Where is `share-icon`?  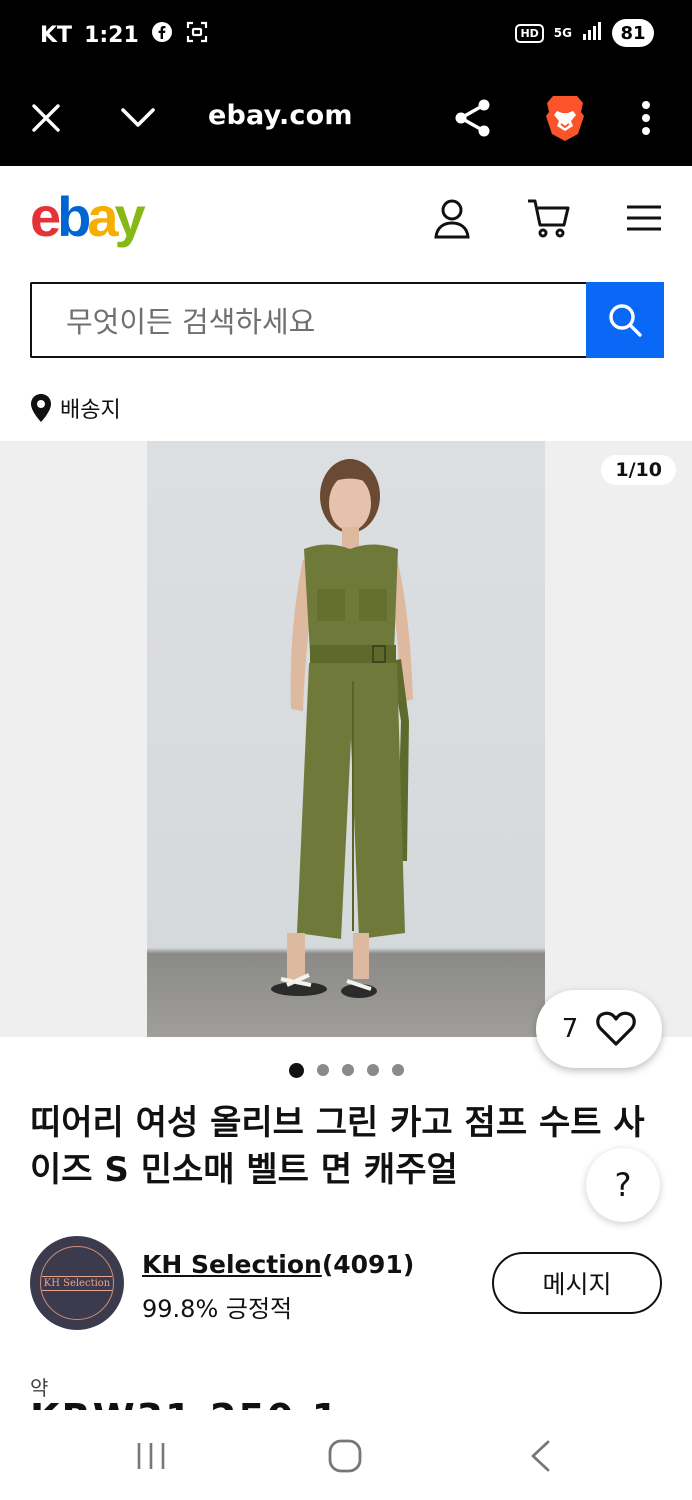 share-icon is located at coordinates (473, 118).